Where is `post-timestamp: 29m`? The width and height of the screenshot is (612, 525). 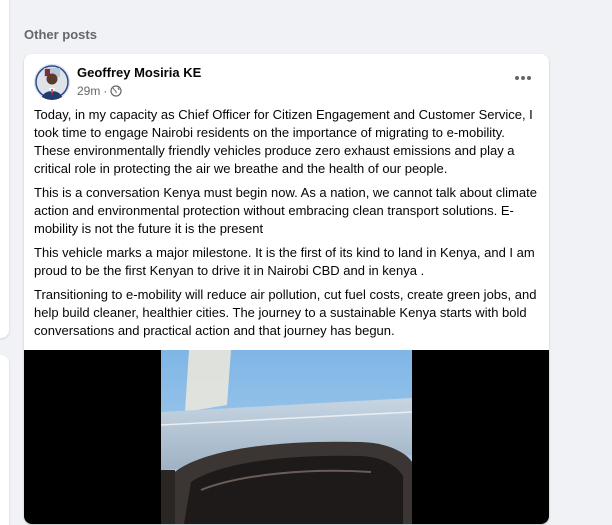 post-timestamp: 29m is located at coordinates (88, 91).